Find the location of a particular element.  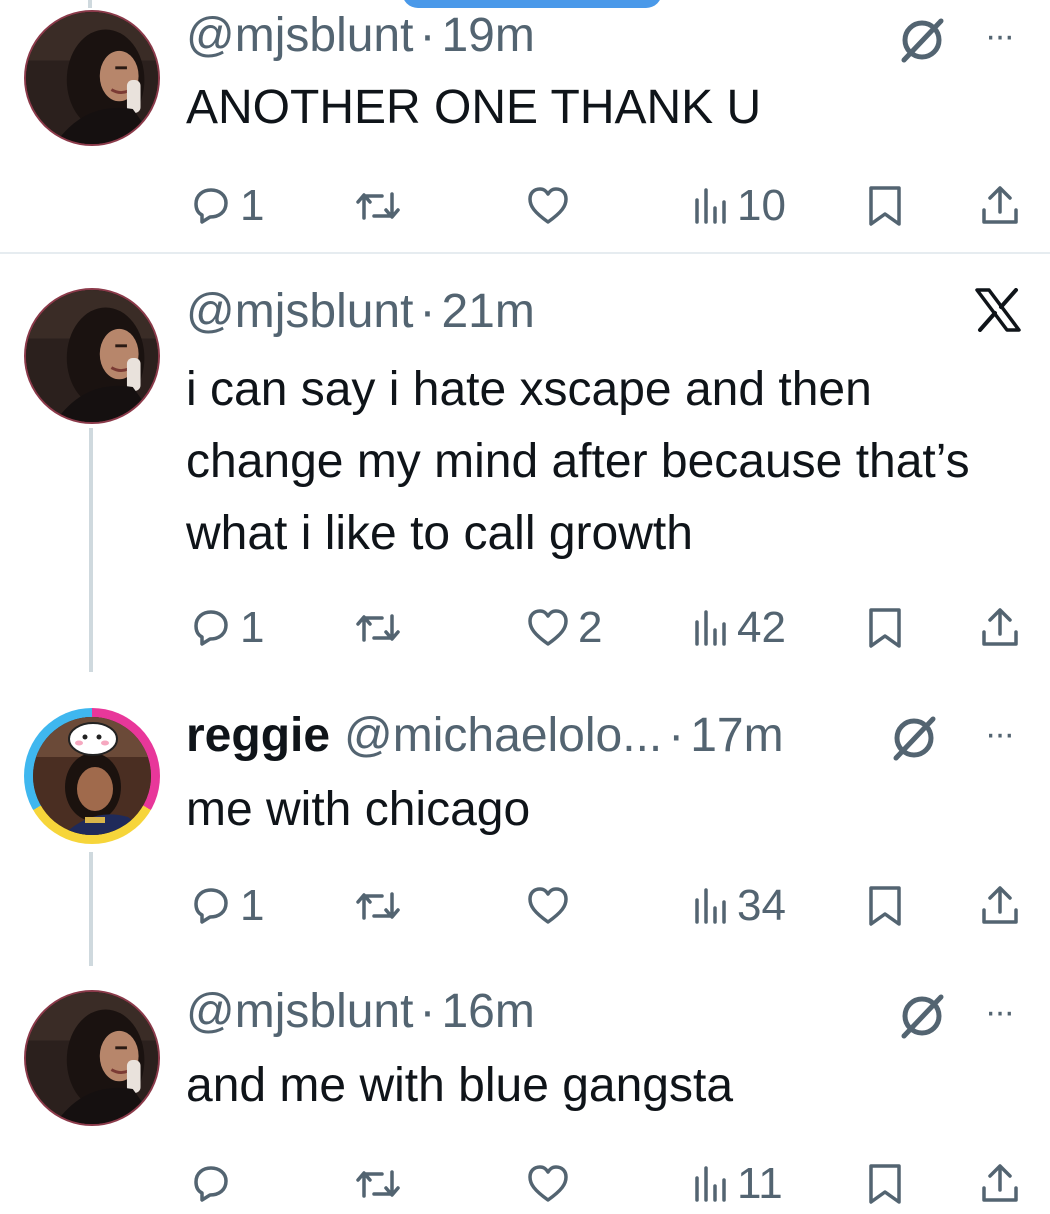

action-bar: 1 2 42 is located at coordinates (606, 628).